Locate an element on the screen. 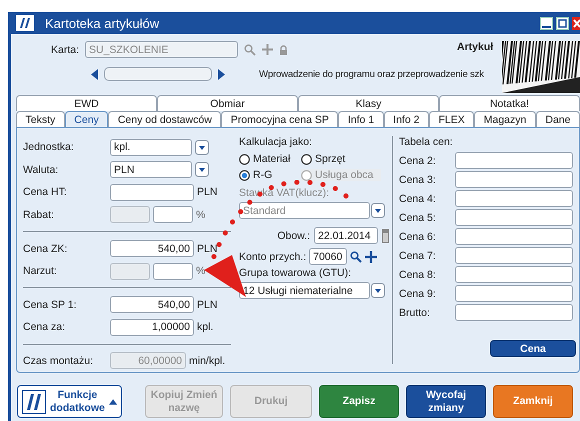 The width and height of the screenshot is (580, 421). field-label: Cena ZK: is located at coordinates (45, 248).